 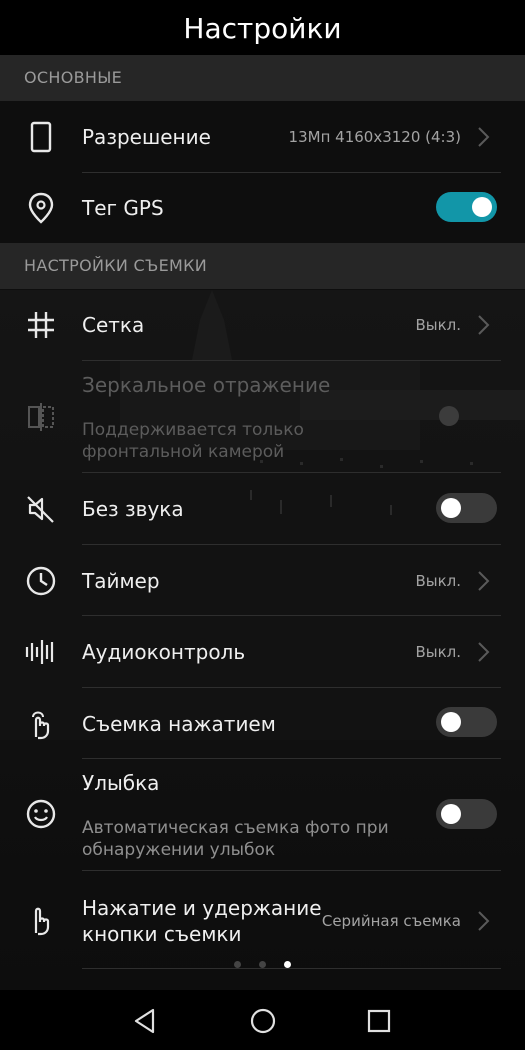 What do you see at coordinates (121, 783) in the screenshot?
I see `setting-smile-label: Улыбка` at bounding box center [121, 783].